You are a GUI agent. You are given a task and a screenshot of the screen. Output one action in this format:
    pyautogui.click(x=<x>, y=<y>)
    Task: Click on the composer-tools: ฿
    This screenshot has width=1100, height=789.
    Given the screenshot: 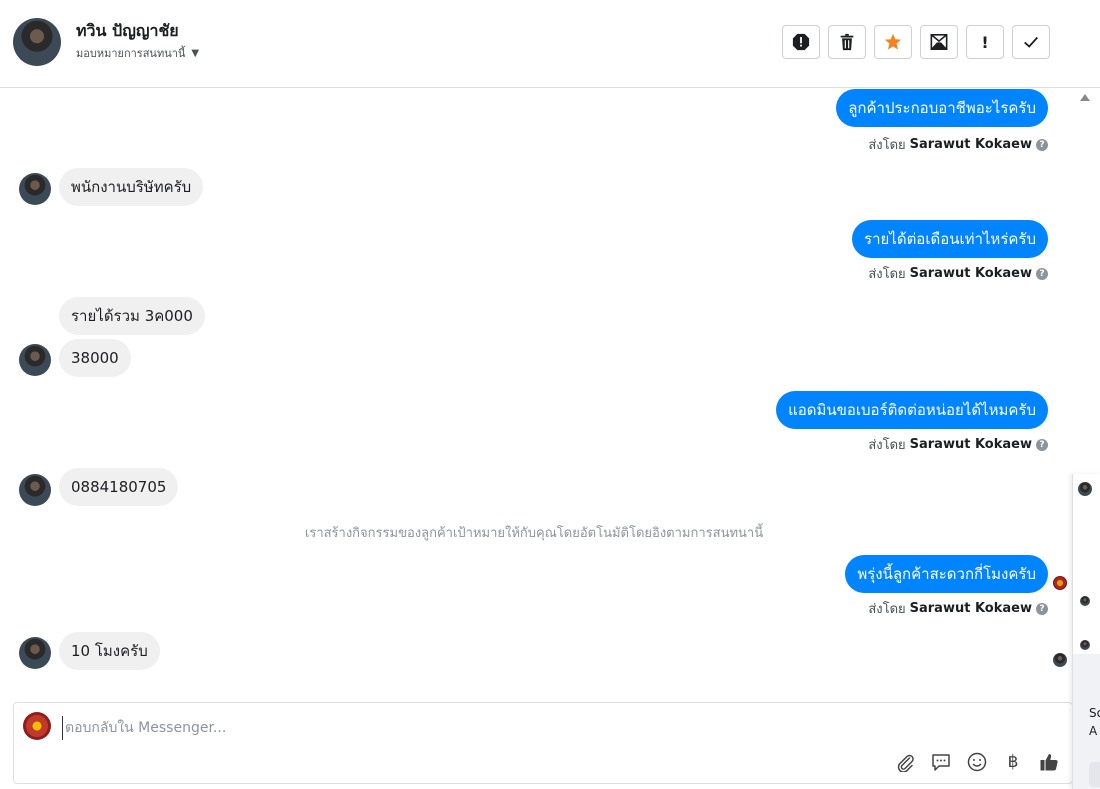 What is the action you would take?
    pyautogui.click(x=977, y=762)
    